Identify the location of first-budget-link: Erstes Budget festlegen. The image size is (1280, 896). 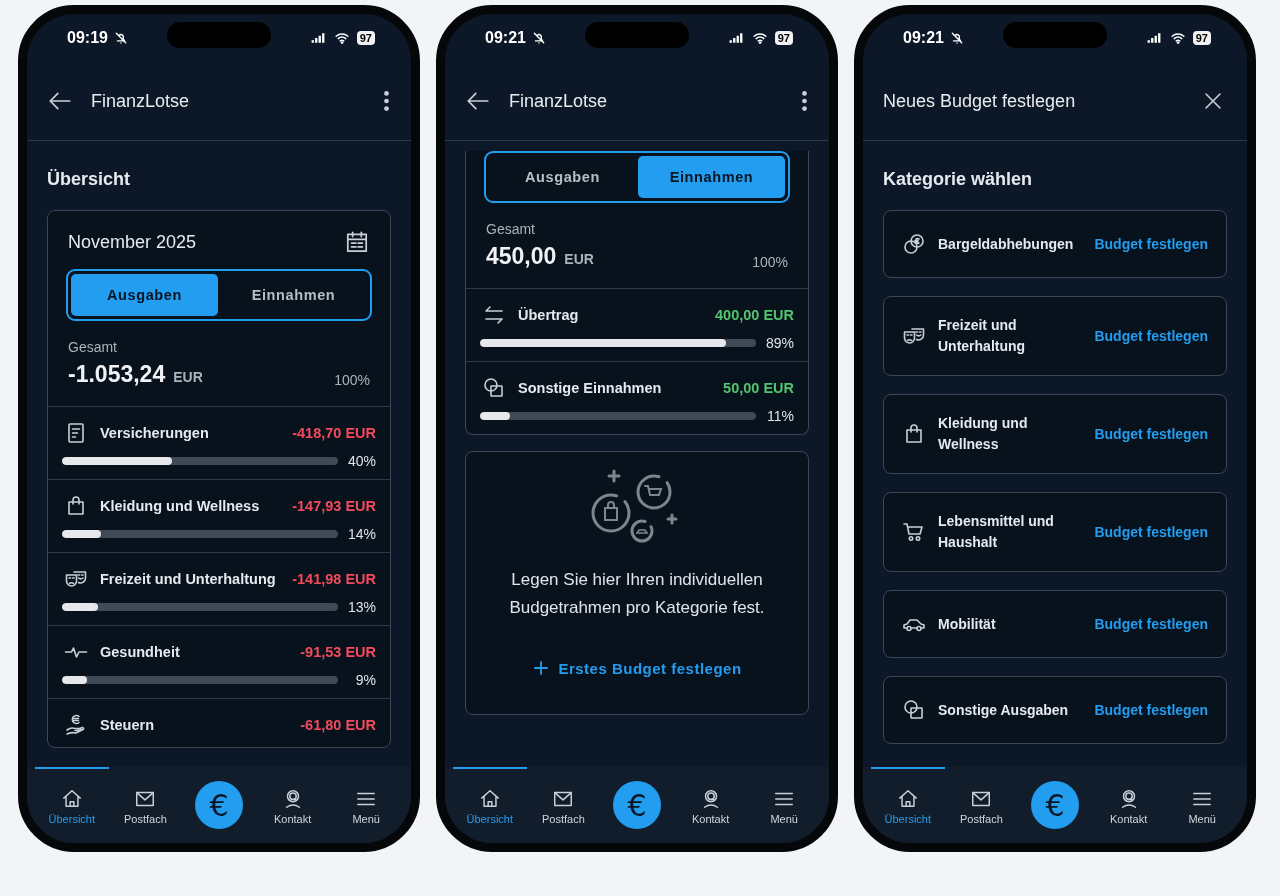
(637, 668).